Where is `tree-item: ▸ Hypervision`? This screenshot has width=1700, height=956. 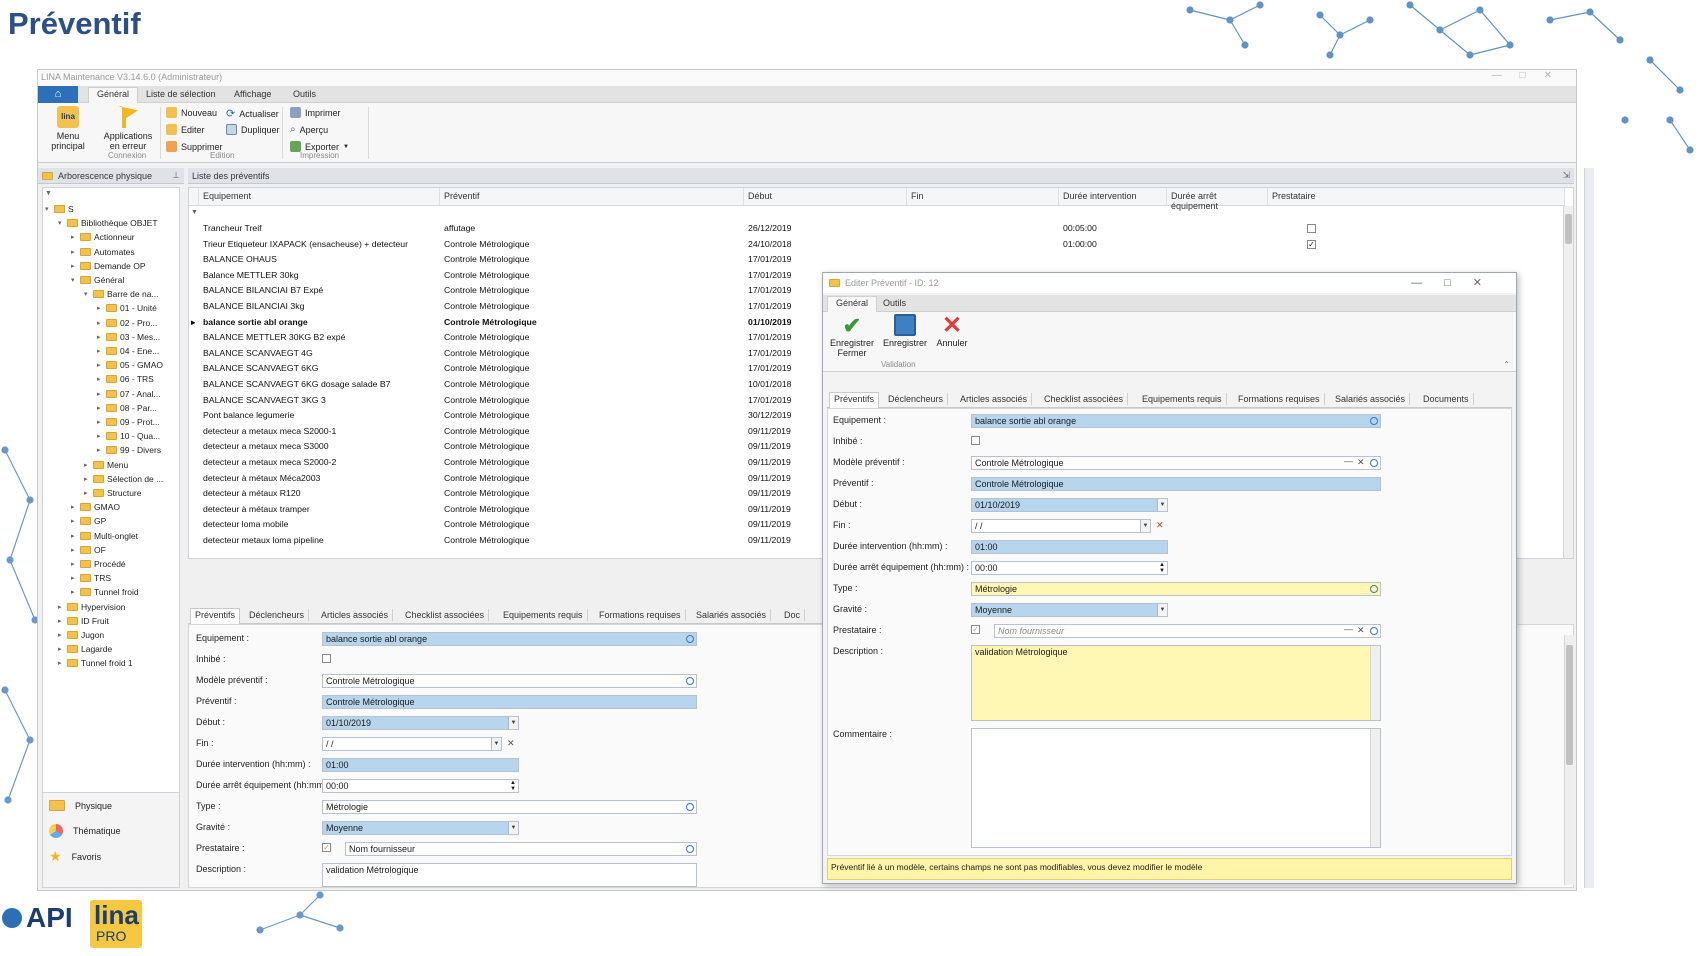 tree-item: ▸ Hypervision is located at coordinates (91, 607).